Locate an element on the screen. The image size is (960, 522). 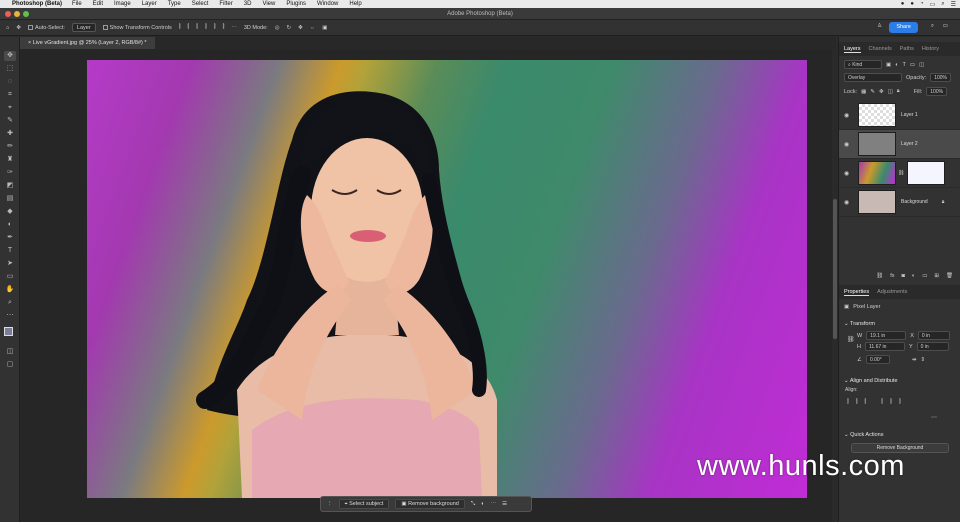
wifi-icon: ◔ is located at coordinates (922, 4).